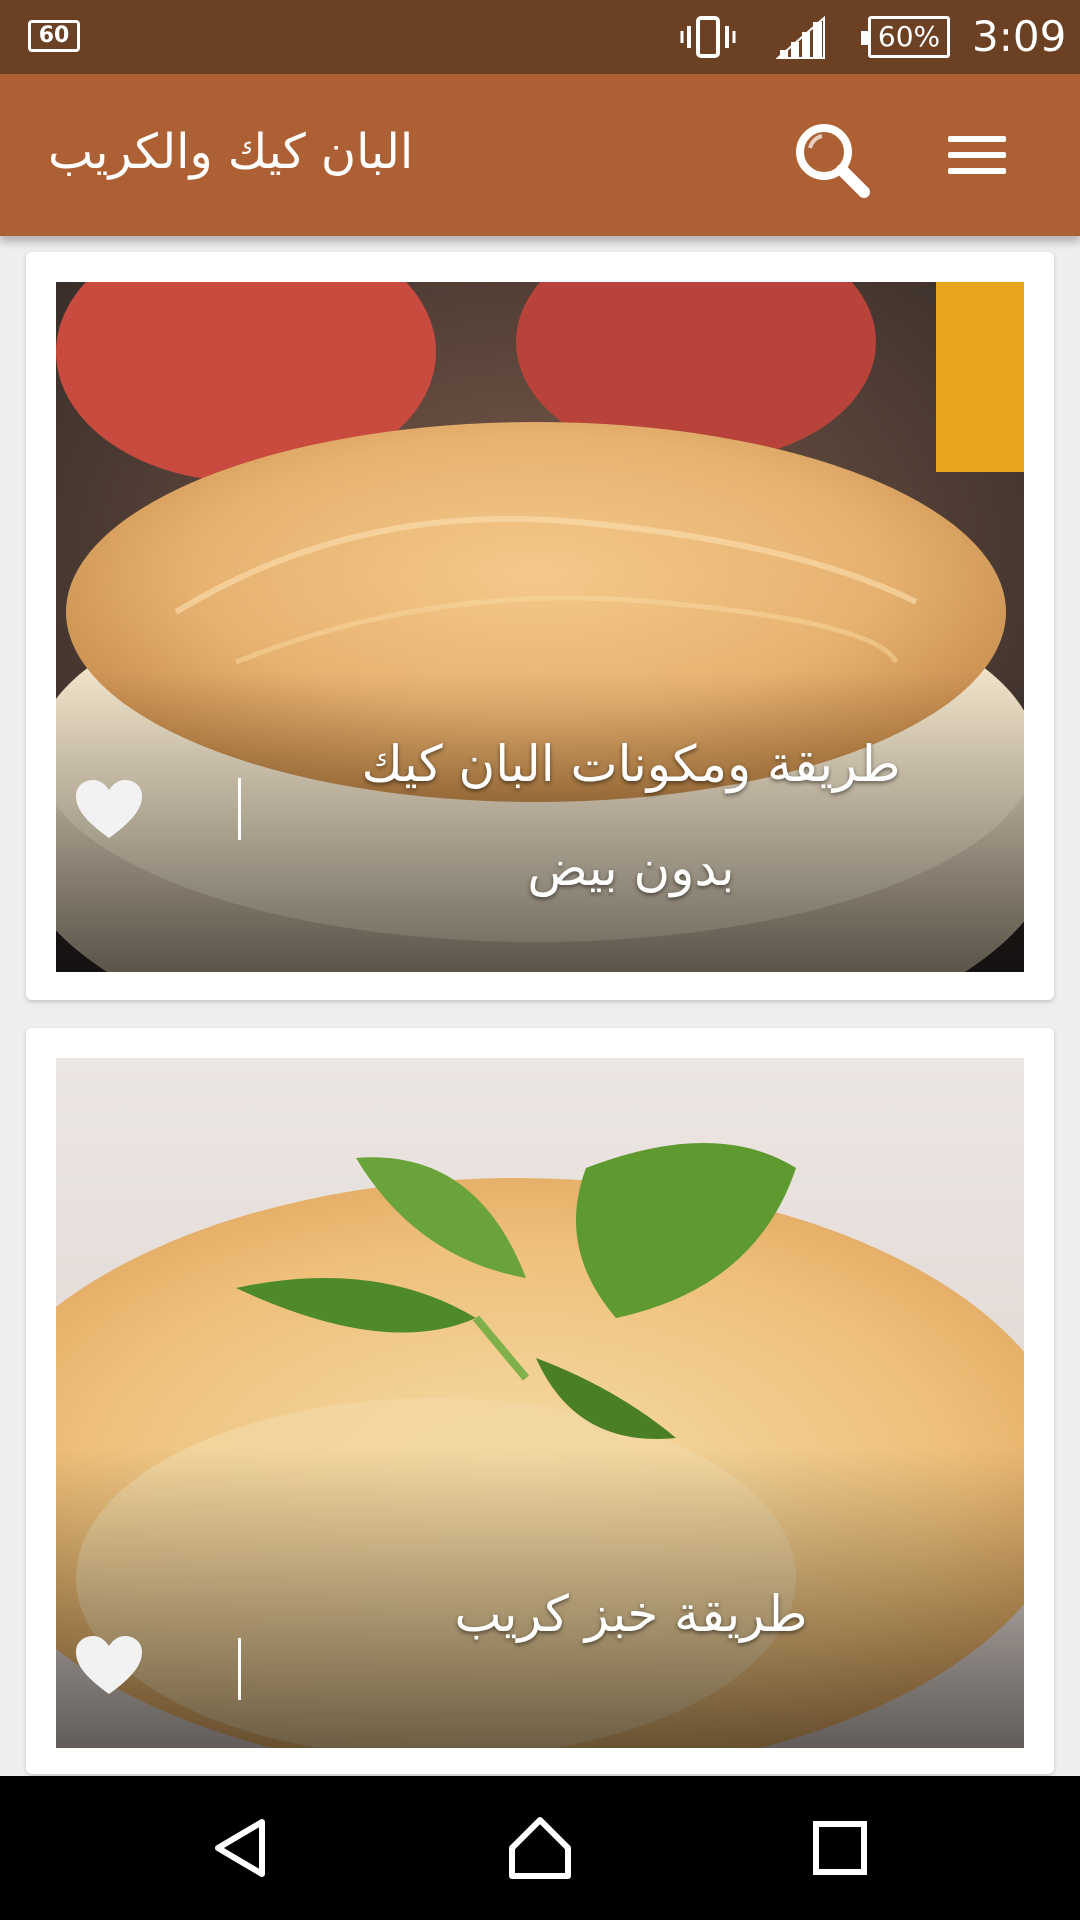 The height and width of the screenshot is (1920, 1080). What do you see at coordinates (1019, 36) in the screenshot?
I see `status-time: 3:09` at bounding box center [1019, 36].